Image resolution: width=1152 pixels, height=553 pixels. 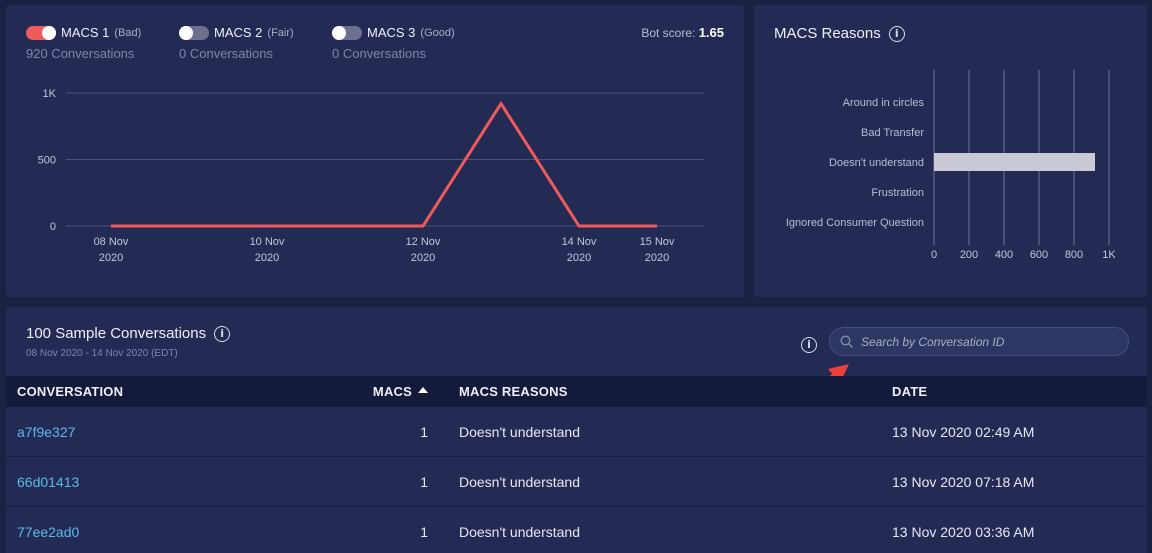 What do you see at coordinates (50, 94) in the screenshot?
I see `y-tick-label: 1K` at bounding box center [50, 94].